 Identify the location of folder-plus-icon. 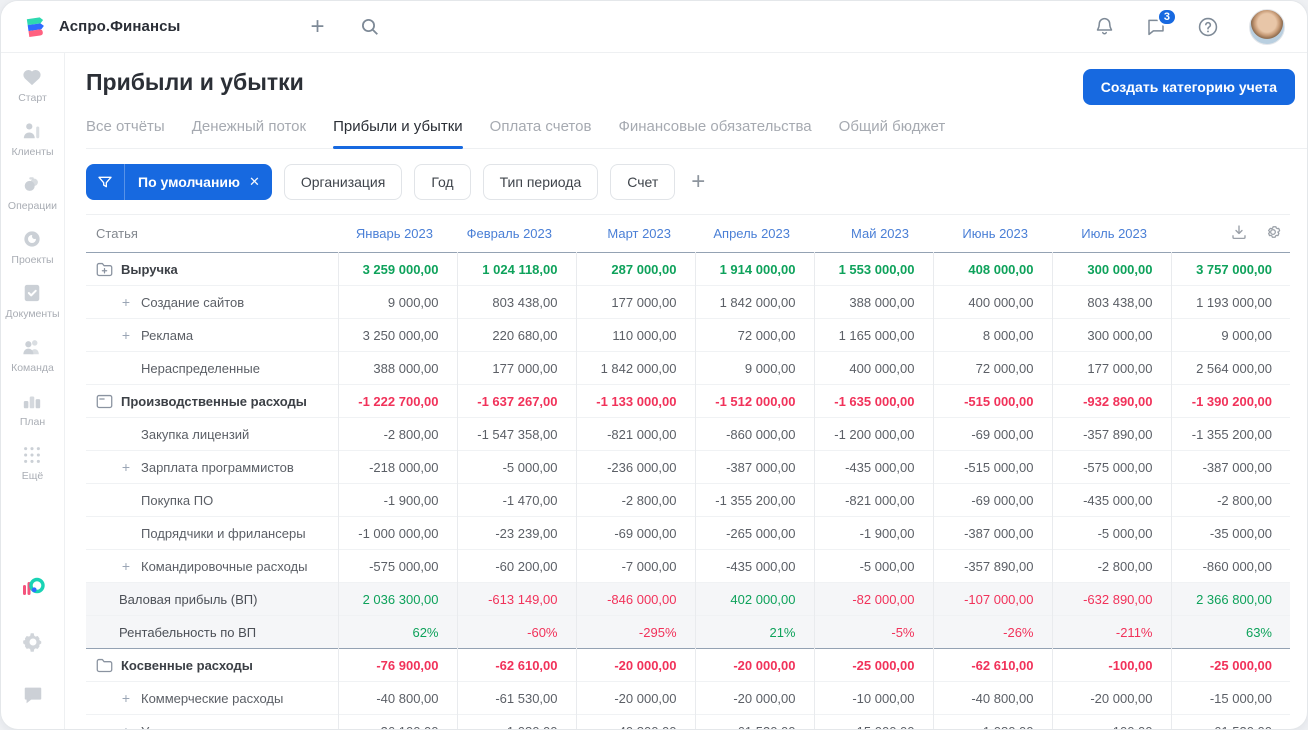
(104, 269).